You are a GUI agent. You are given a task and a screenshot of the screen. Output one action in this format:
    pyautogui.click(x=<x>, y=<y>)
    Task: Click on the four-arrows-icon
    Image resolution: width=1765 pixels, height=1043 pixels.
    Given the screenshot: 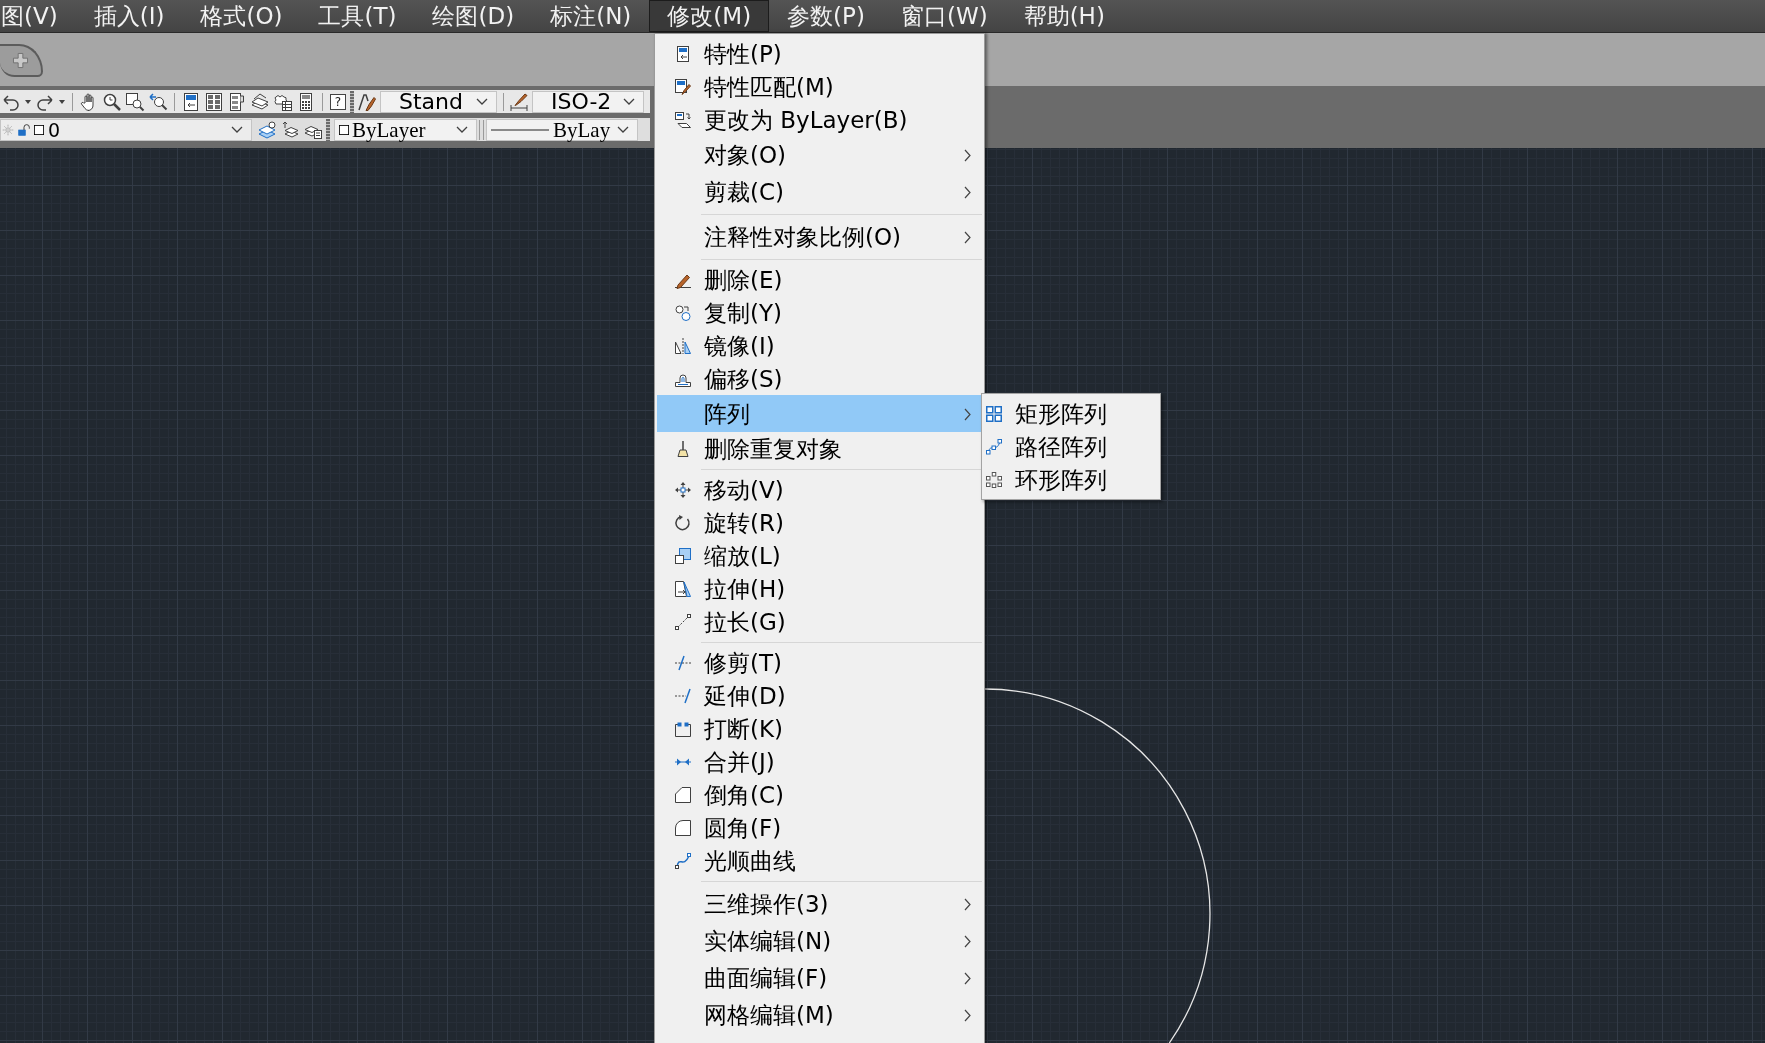 What is the action you would take?
    pyautogui.click(x=683, y=489)
    